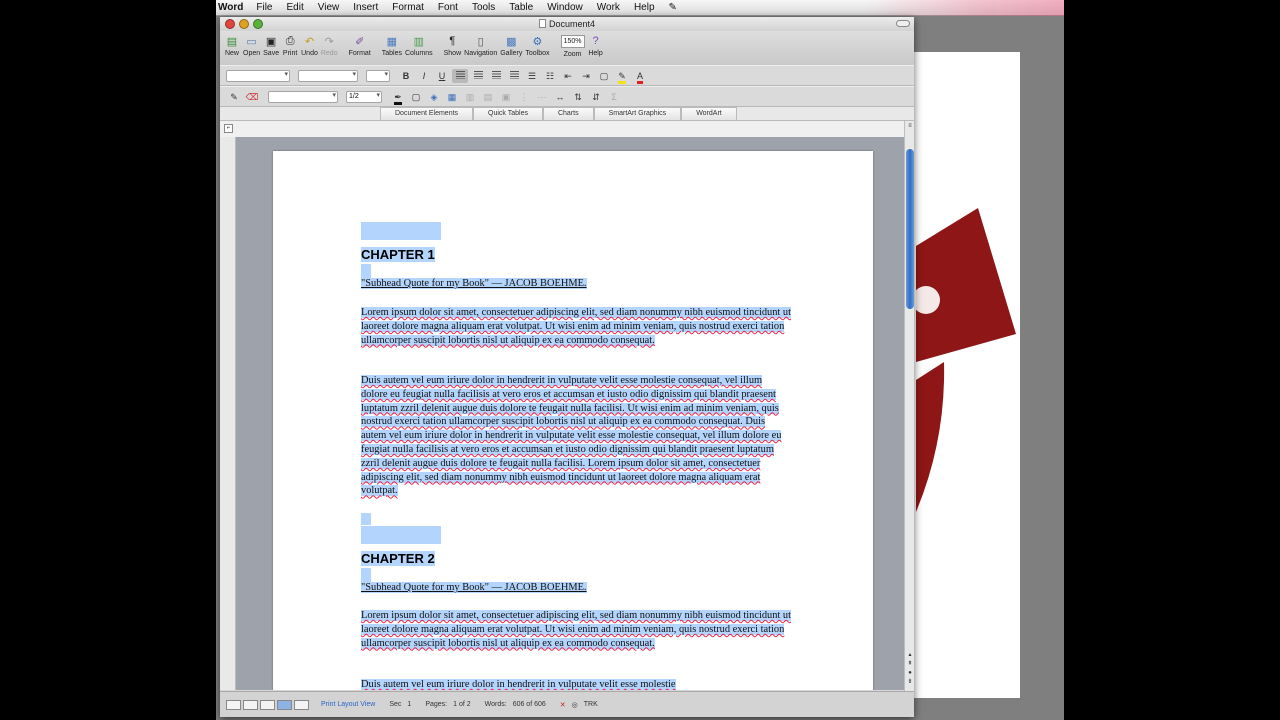  Describe the element at coordinates (567, 129) in the screenshot. I see `horizontal-ruler: ⌐` at that location.